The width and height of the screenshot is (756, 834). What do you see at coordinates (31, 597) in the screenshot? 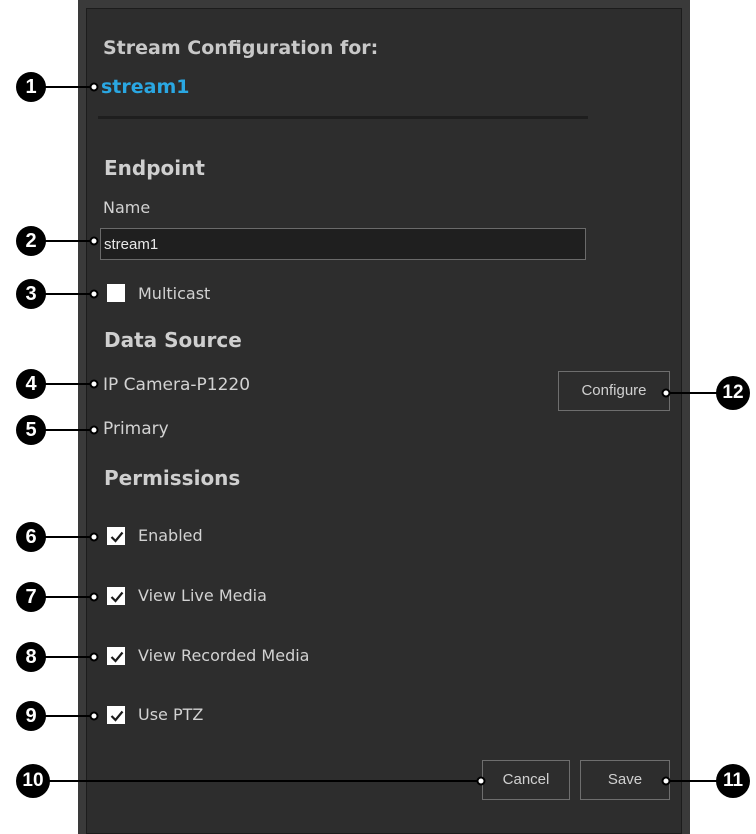
I see `callout-badge: 7` at bounding box center [31, 597].